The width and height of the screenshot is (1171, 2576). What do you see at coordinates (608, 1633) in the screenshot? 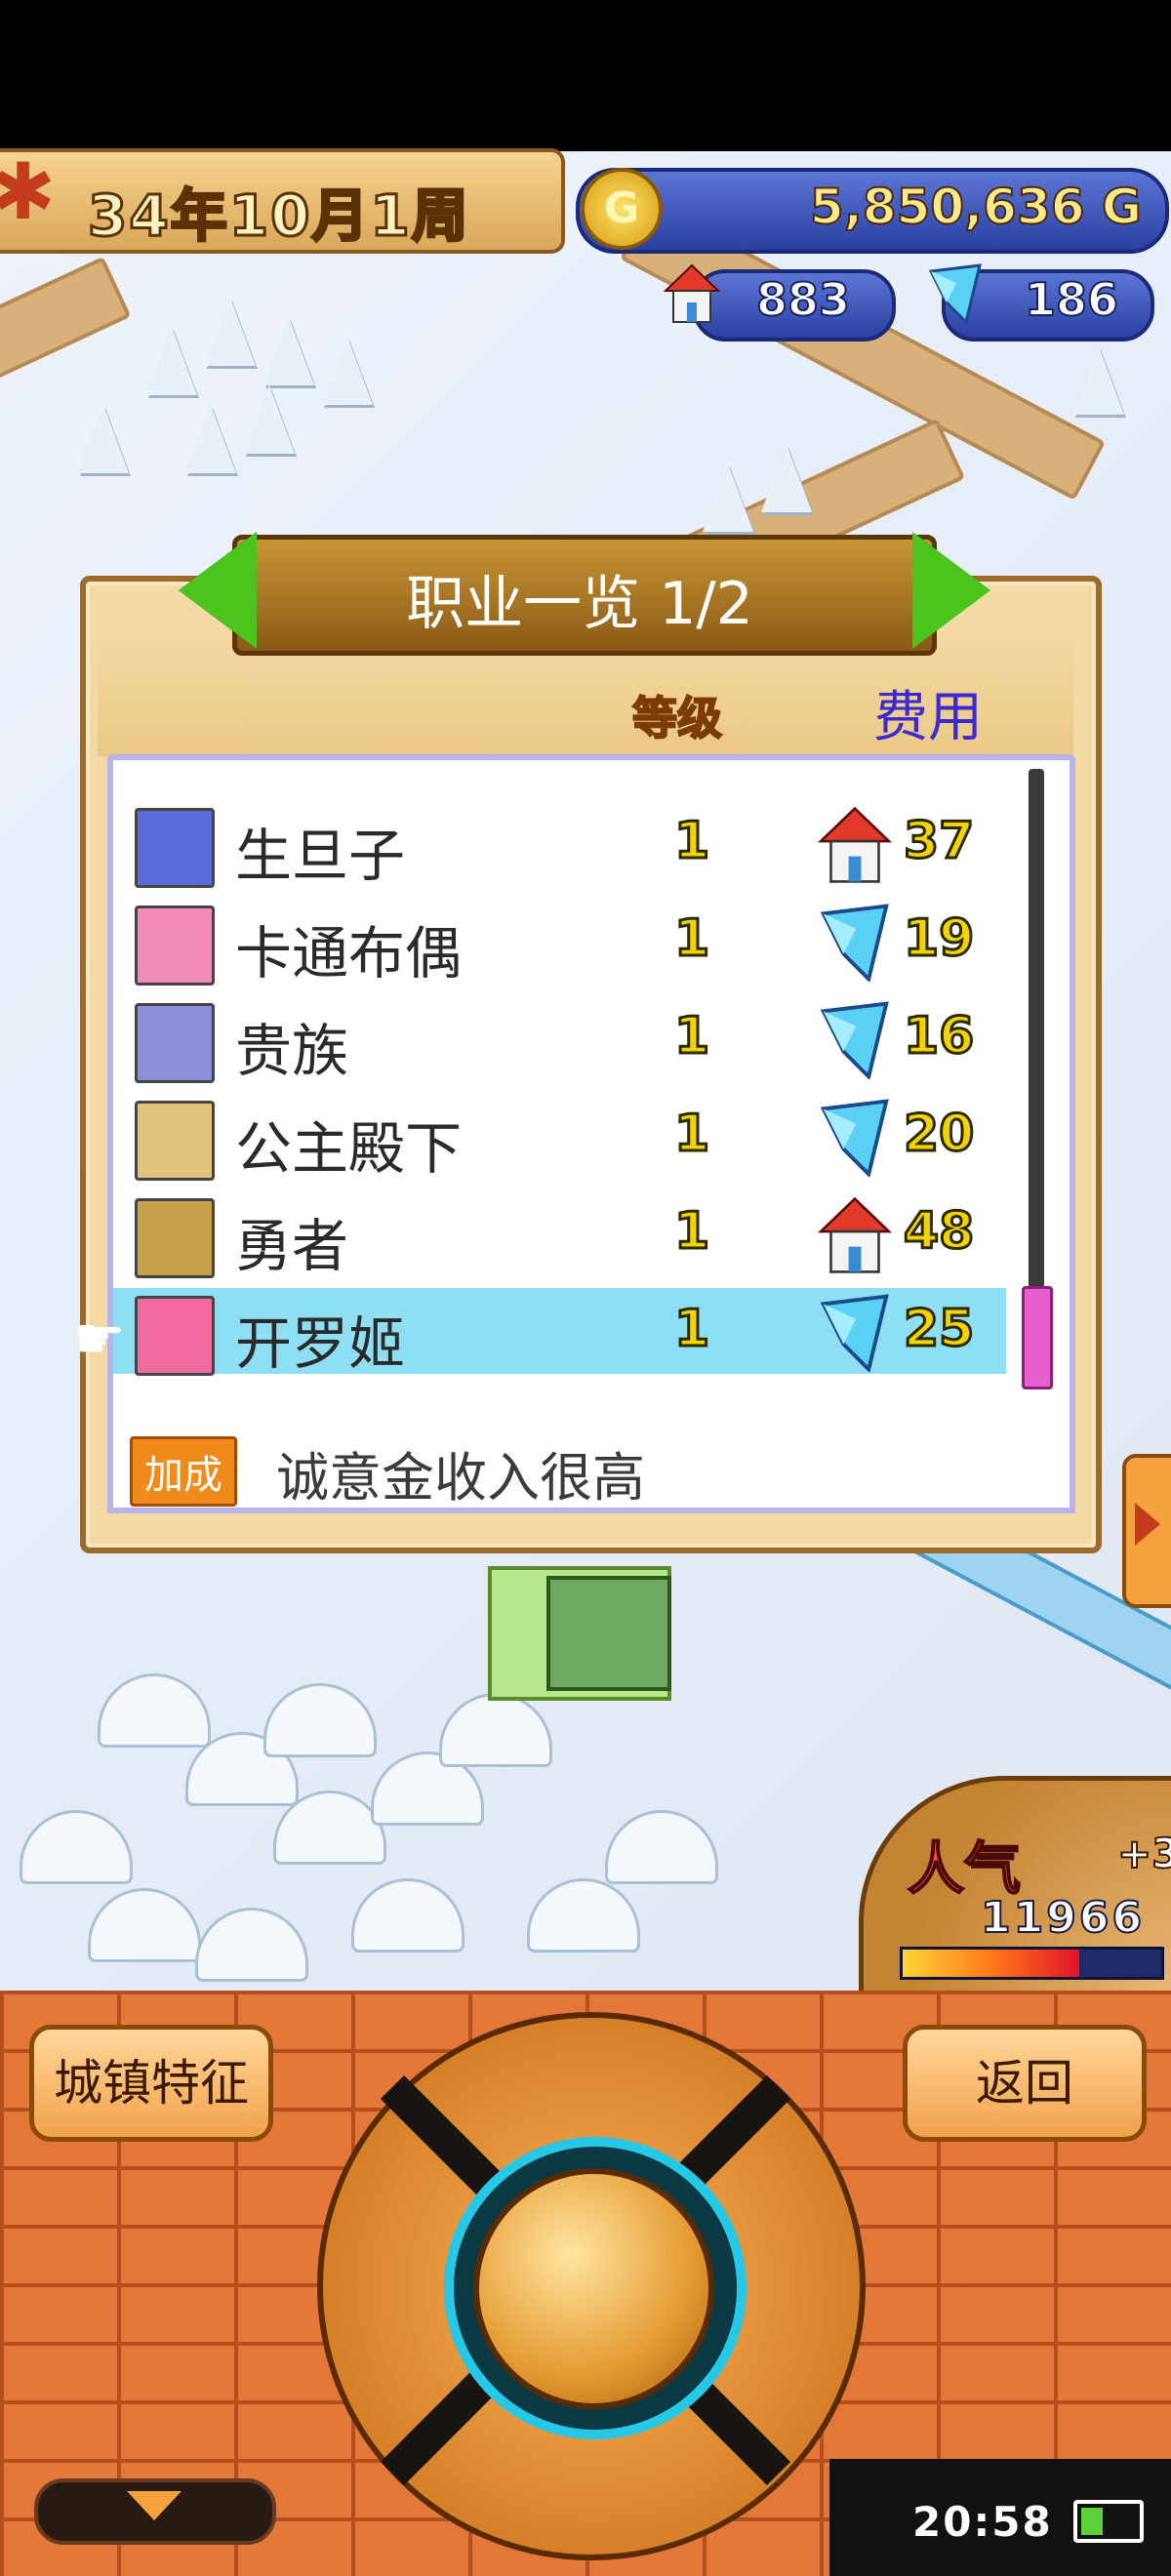
I see `house-building` at bounding box center [608, 1633].